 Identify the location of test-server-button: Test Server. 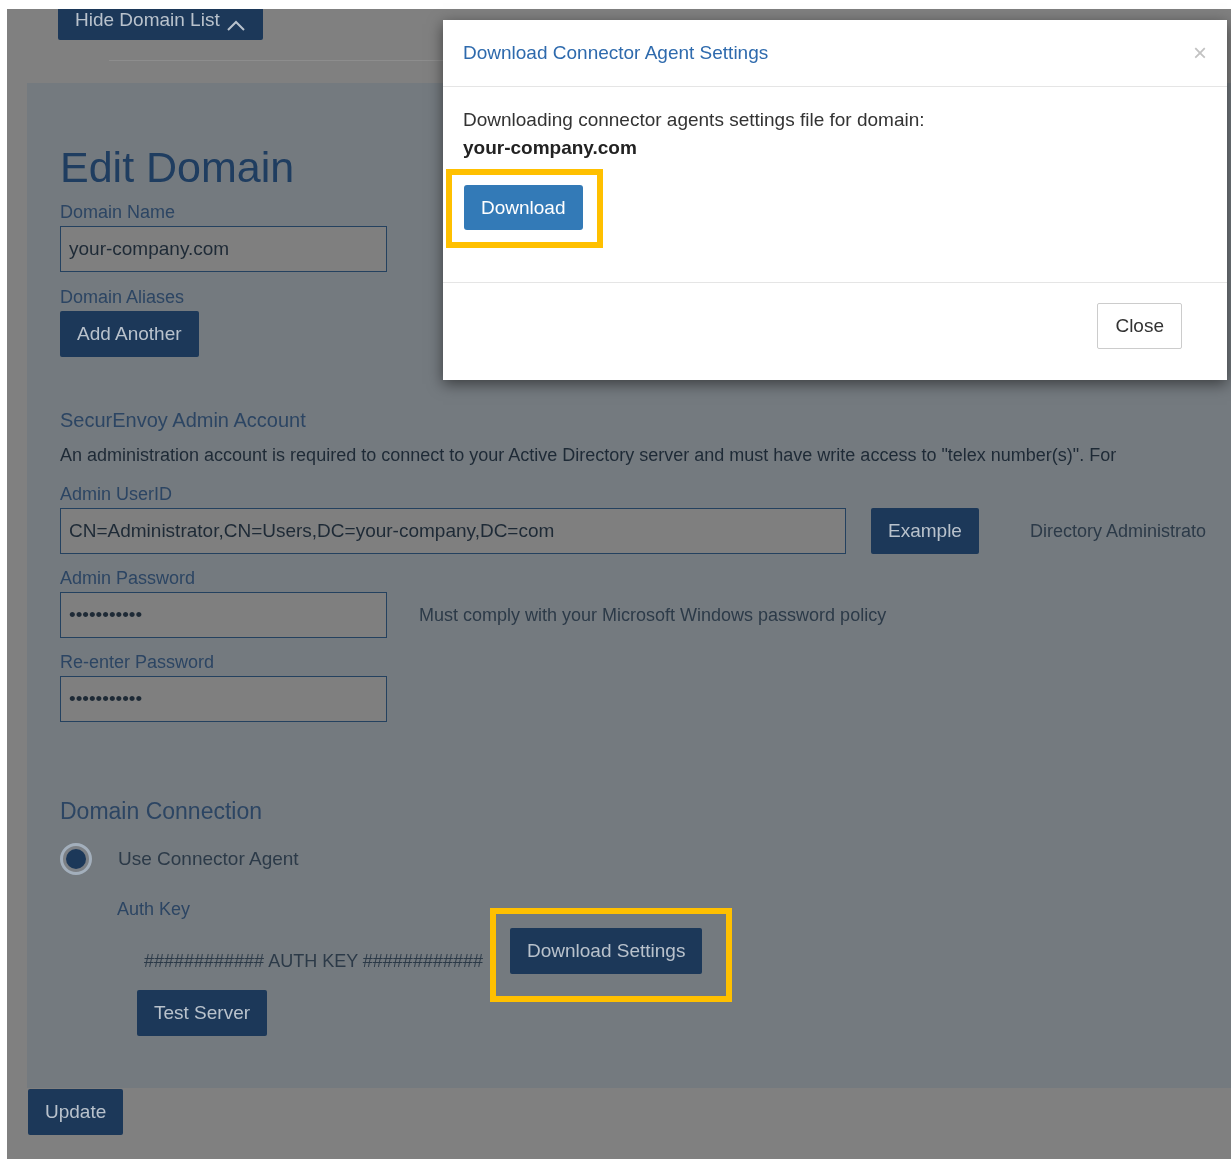
(202, 1013).